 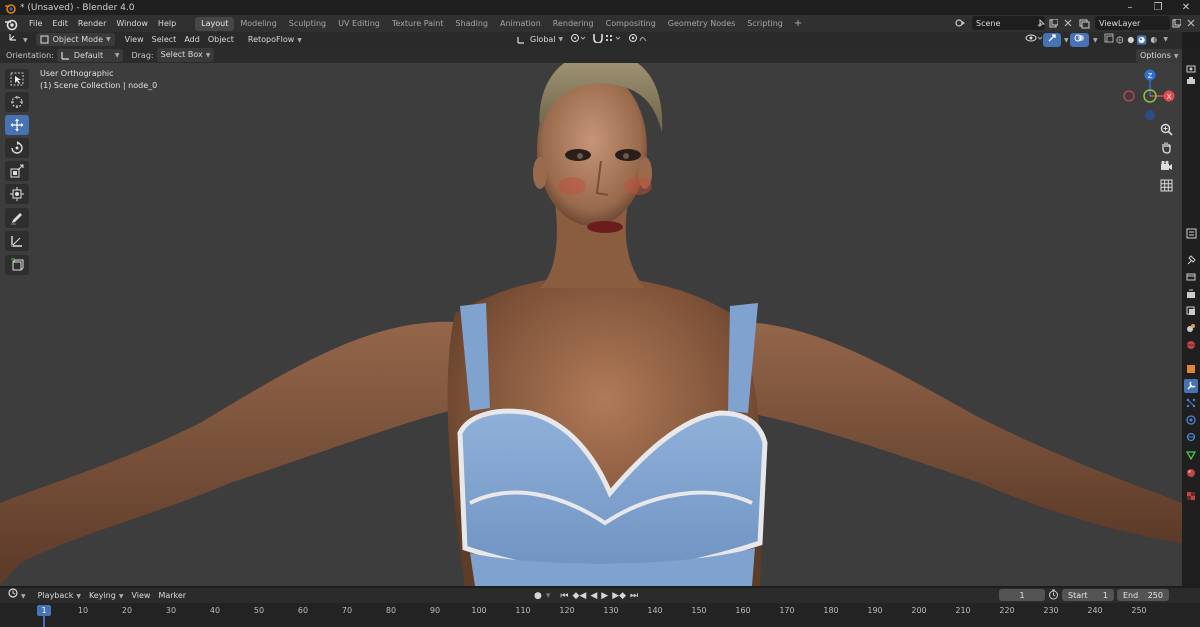 What do you see at coordinates (140, 595) in the screenshot?
I see `timeline-view-menu: View` at bounding box center [140, 595].